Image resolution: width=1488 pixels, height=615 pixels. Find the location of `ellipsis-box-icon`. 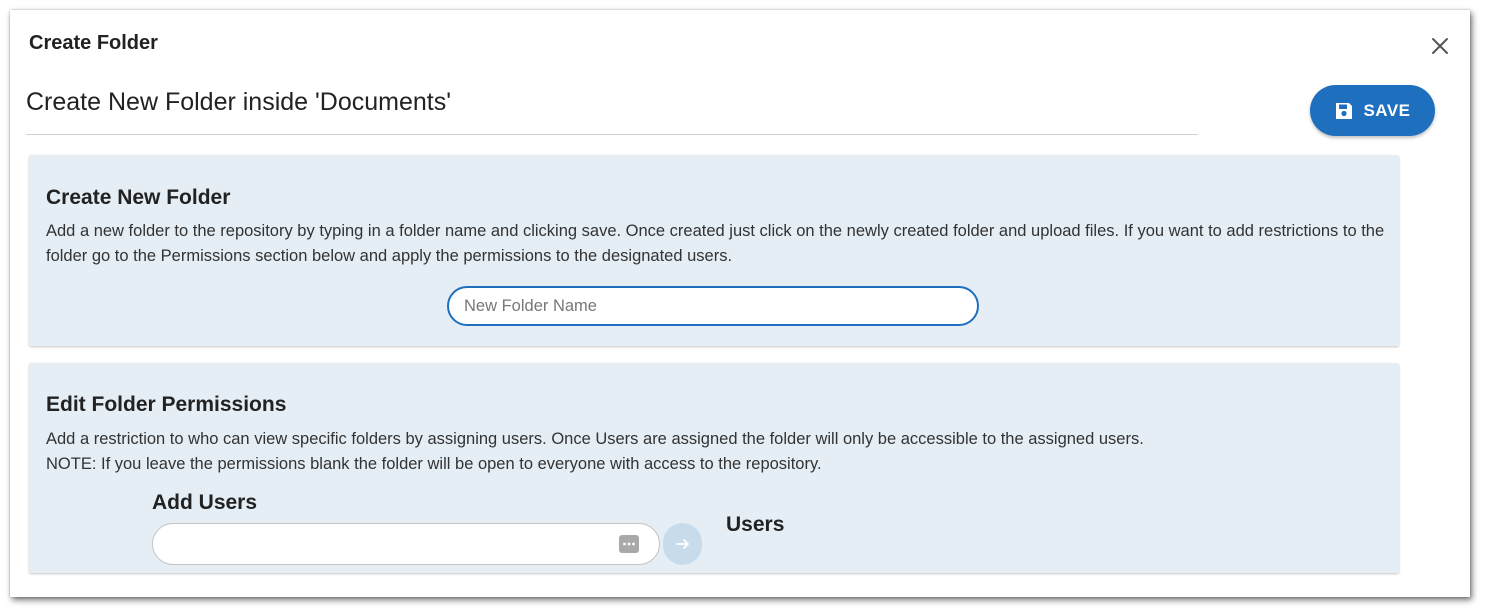

ellipsis-box-icon is located at coordinates (629, 544).